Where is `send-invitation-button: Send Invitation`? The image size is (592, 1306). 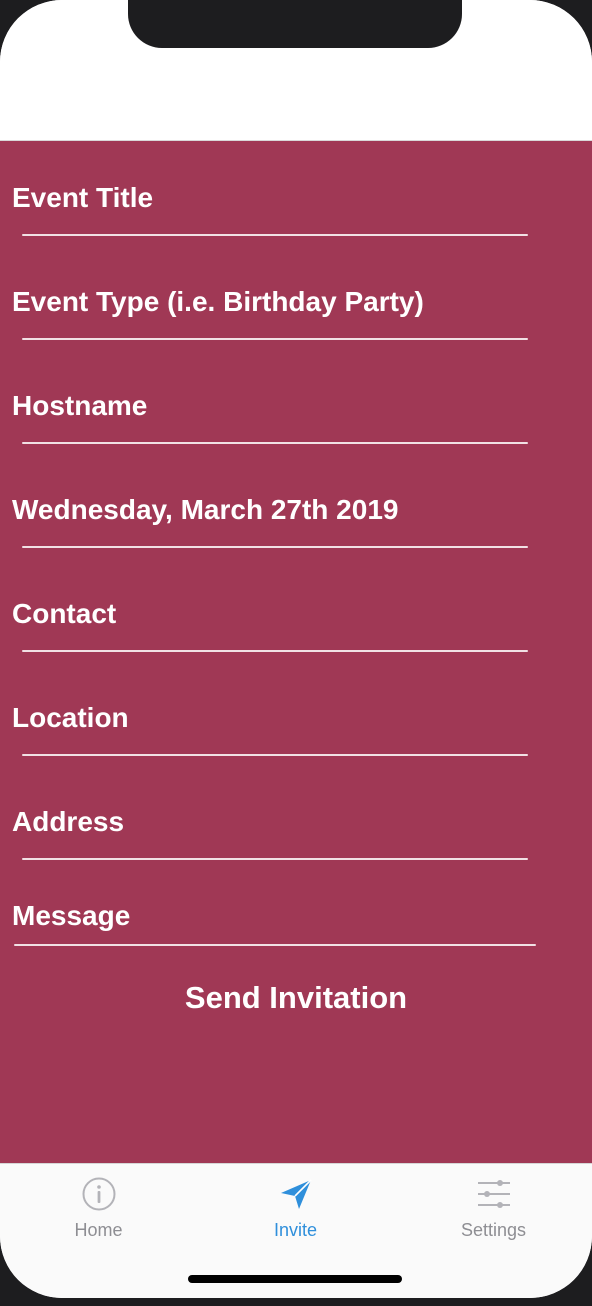 send-invitation-button: Send Invitation is located at coordinates (296, 998).